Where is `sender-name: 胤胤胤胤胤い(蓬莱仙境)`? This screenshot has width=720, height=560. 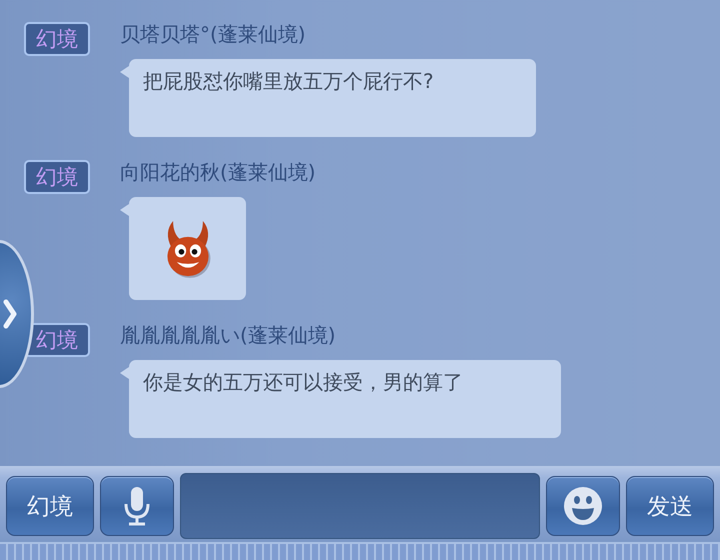 sender-name: 胤胤胤胤胤い(蓬莱仙境) is located at coordinates (228, 335).